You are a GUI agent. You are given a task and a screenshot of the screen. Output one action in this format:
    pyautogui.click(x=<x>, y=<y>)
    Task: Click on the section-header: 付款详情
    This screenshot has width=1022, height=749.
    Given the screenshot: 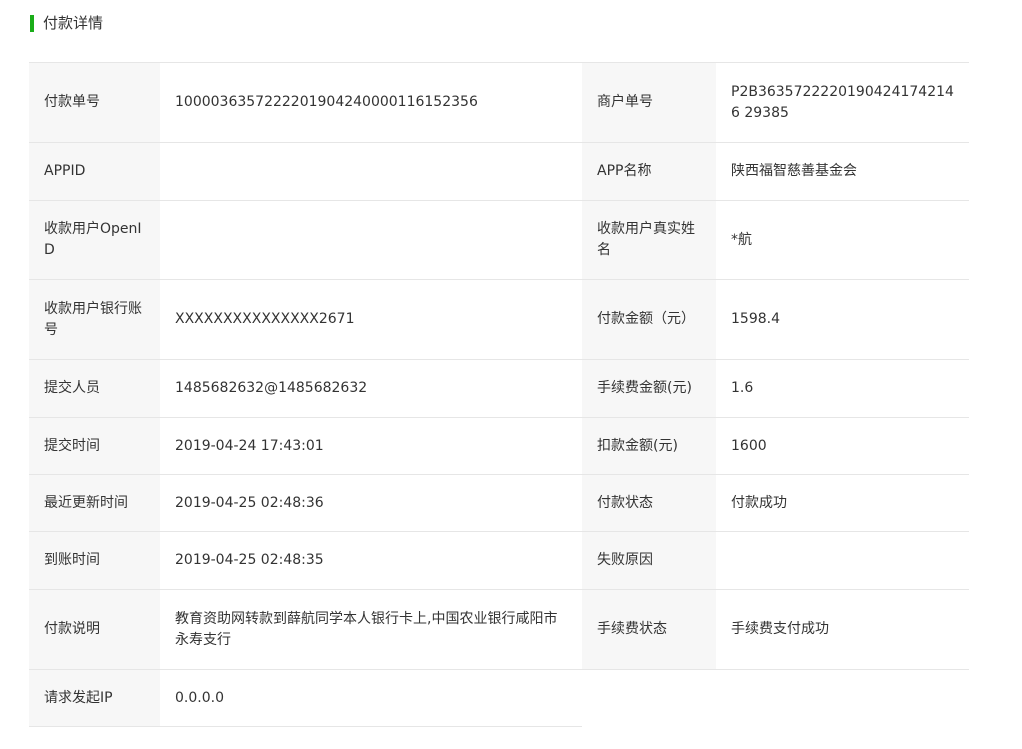 What is the action you would take?
    pyautogui.click(x=66, y=23)
    